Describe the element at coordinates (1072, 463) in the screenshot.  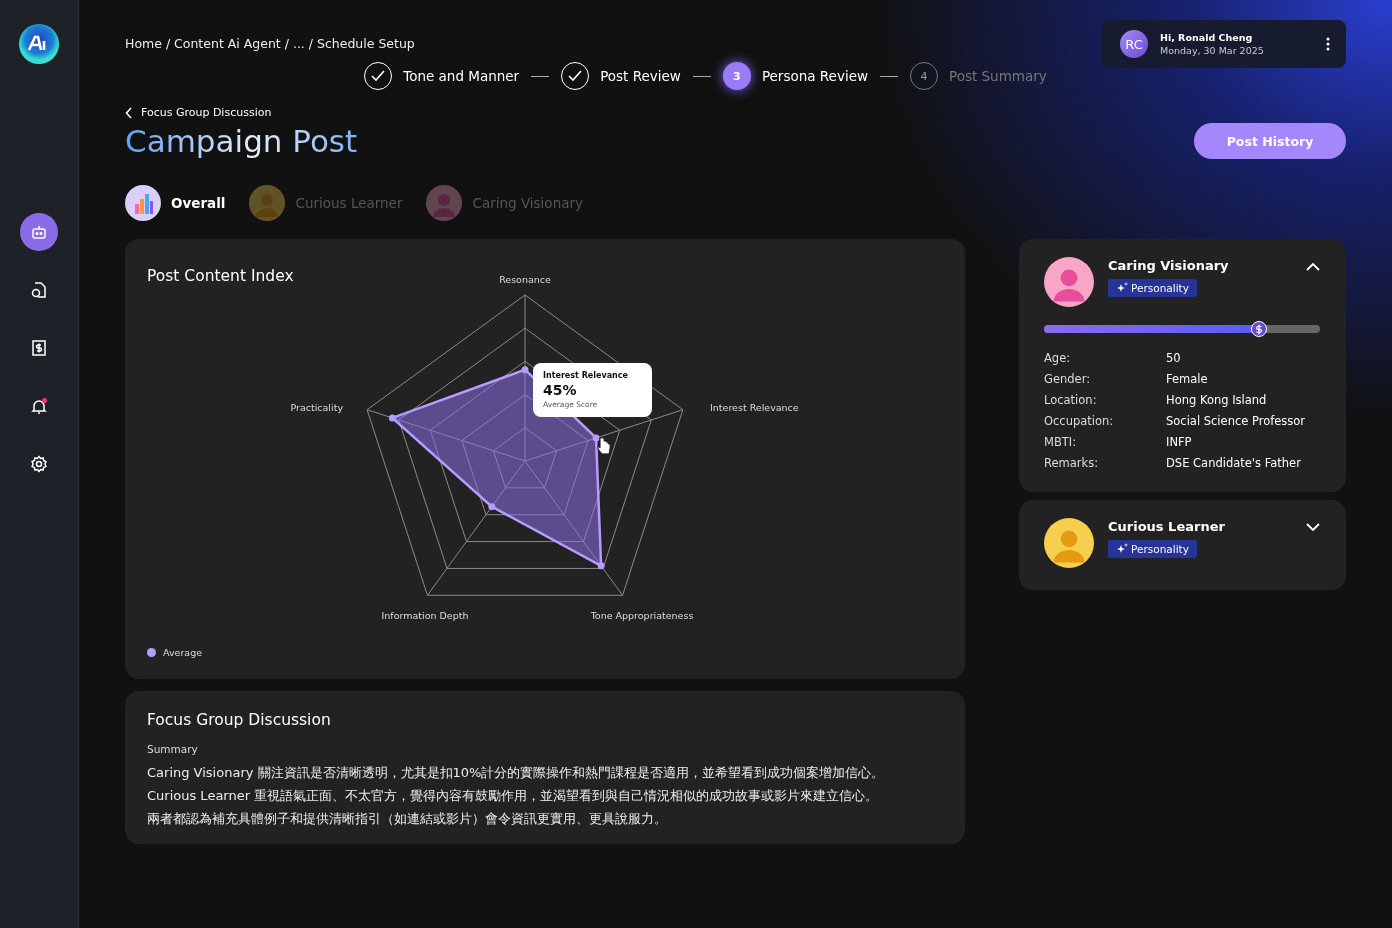
I see `detail-label: Remarks:` at that location.